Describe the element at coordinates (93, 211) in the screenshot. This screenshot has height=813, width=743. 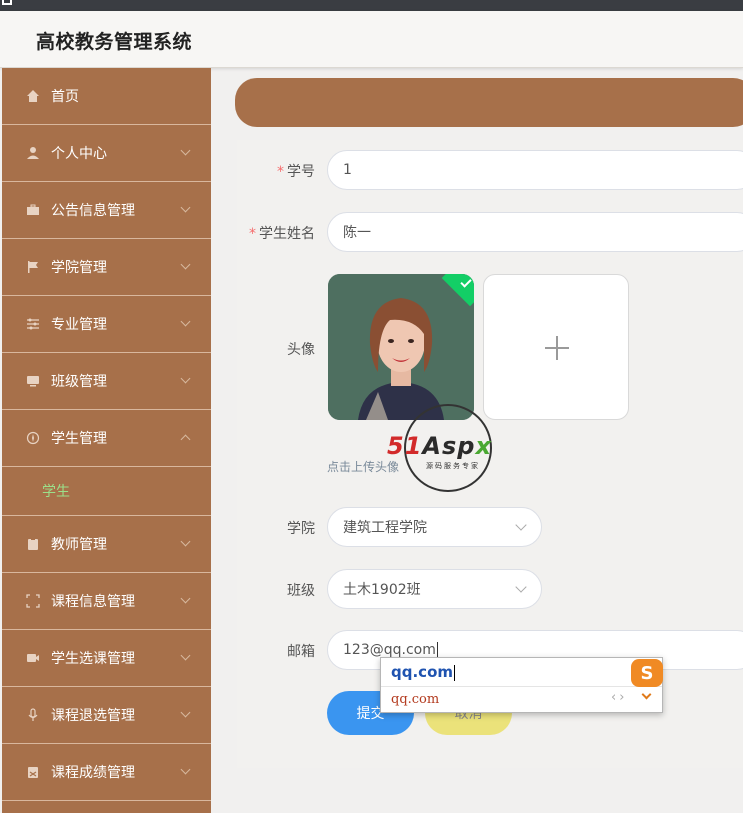
I see `sidebar-item-label: 公告信息管理` at that location.